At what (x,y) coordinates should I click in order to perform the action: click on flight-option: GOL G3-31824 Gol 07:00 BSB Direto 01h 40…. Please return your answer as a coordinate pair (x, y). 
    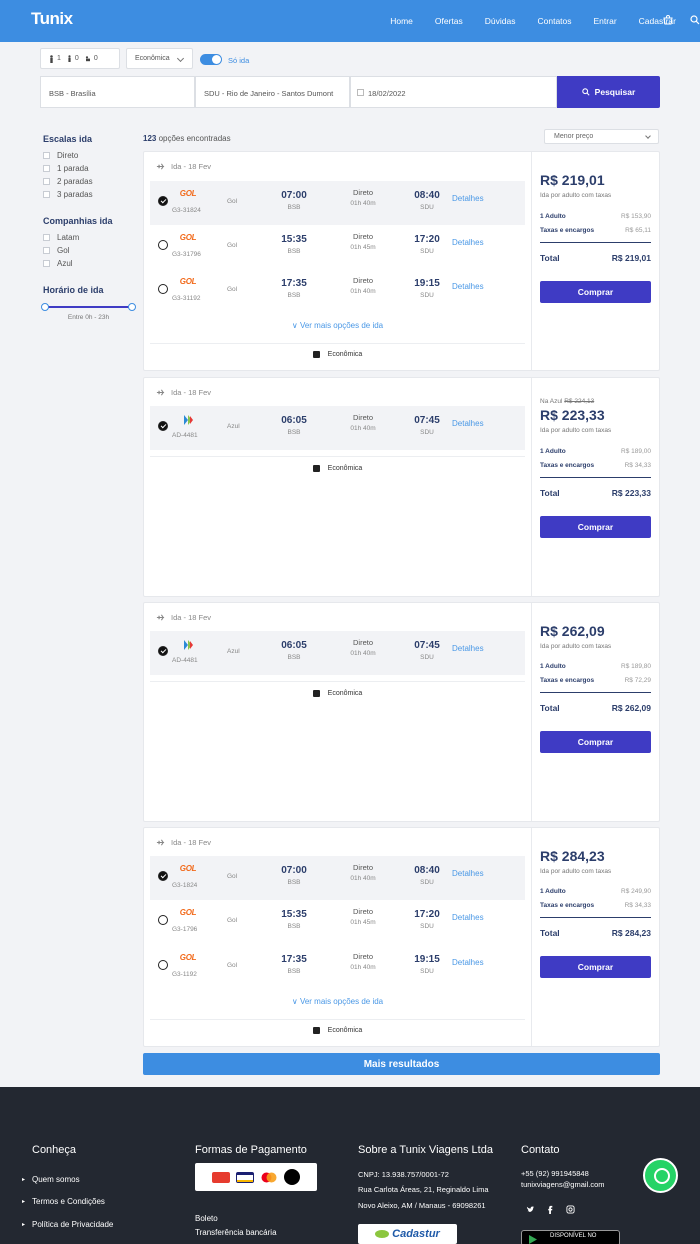
    Looking at the image, I should click on (337, 203).